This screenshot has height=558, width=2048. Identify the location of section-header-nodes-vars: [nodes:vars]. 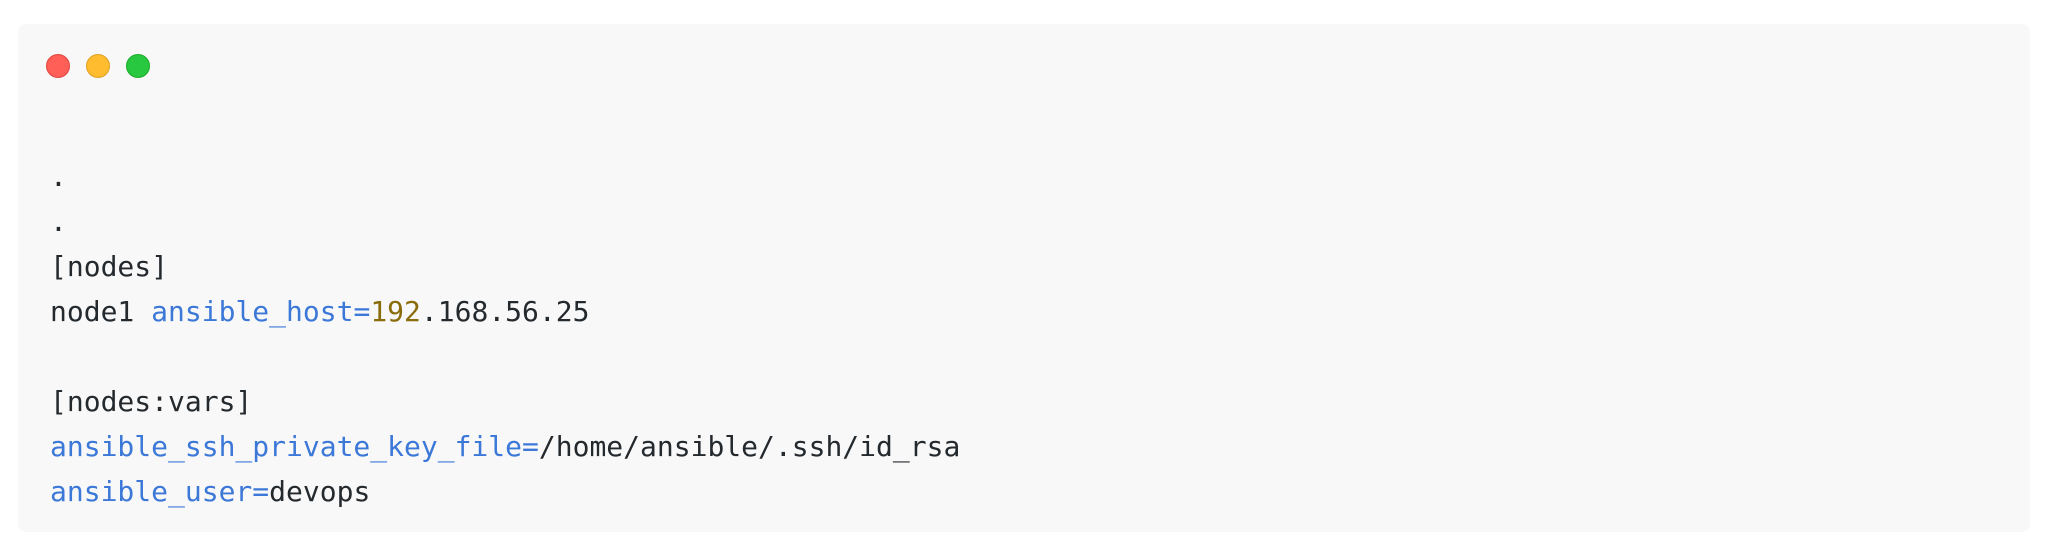
(151, 401).